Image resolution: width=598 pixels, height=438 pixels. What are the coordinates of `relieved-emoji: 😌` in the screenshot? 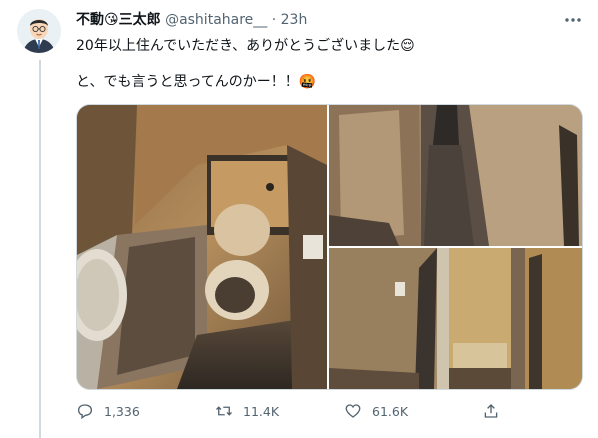 It's located at (407, 46).